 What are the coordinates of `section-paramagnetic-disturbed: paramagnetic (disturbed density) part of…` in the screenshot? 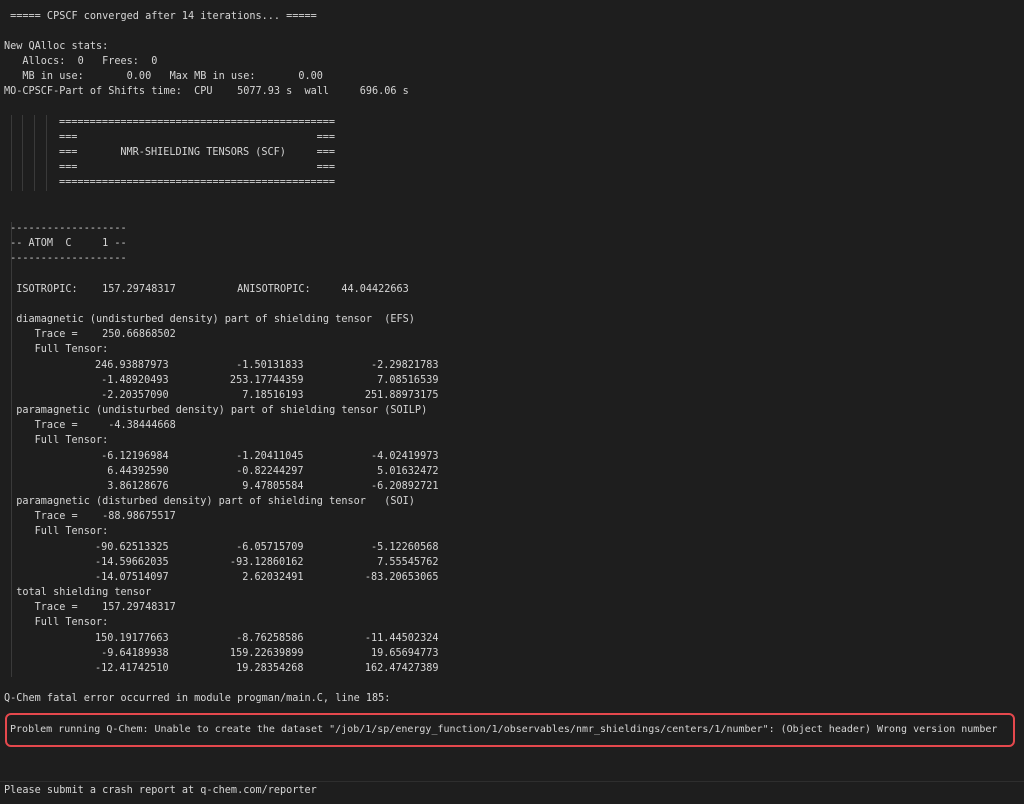 It's located at (209, 501).